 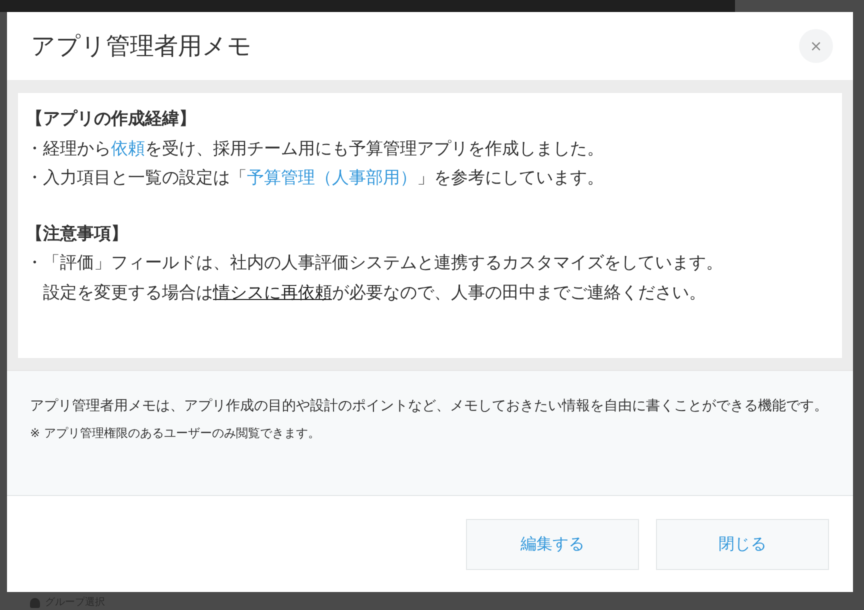 What do you see at coordinates (141, 46) in the screenshot?
I see `dialog-title: アプリ管理者用メモ` at bounding box center [141, 46].